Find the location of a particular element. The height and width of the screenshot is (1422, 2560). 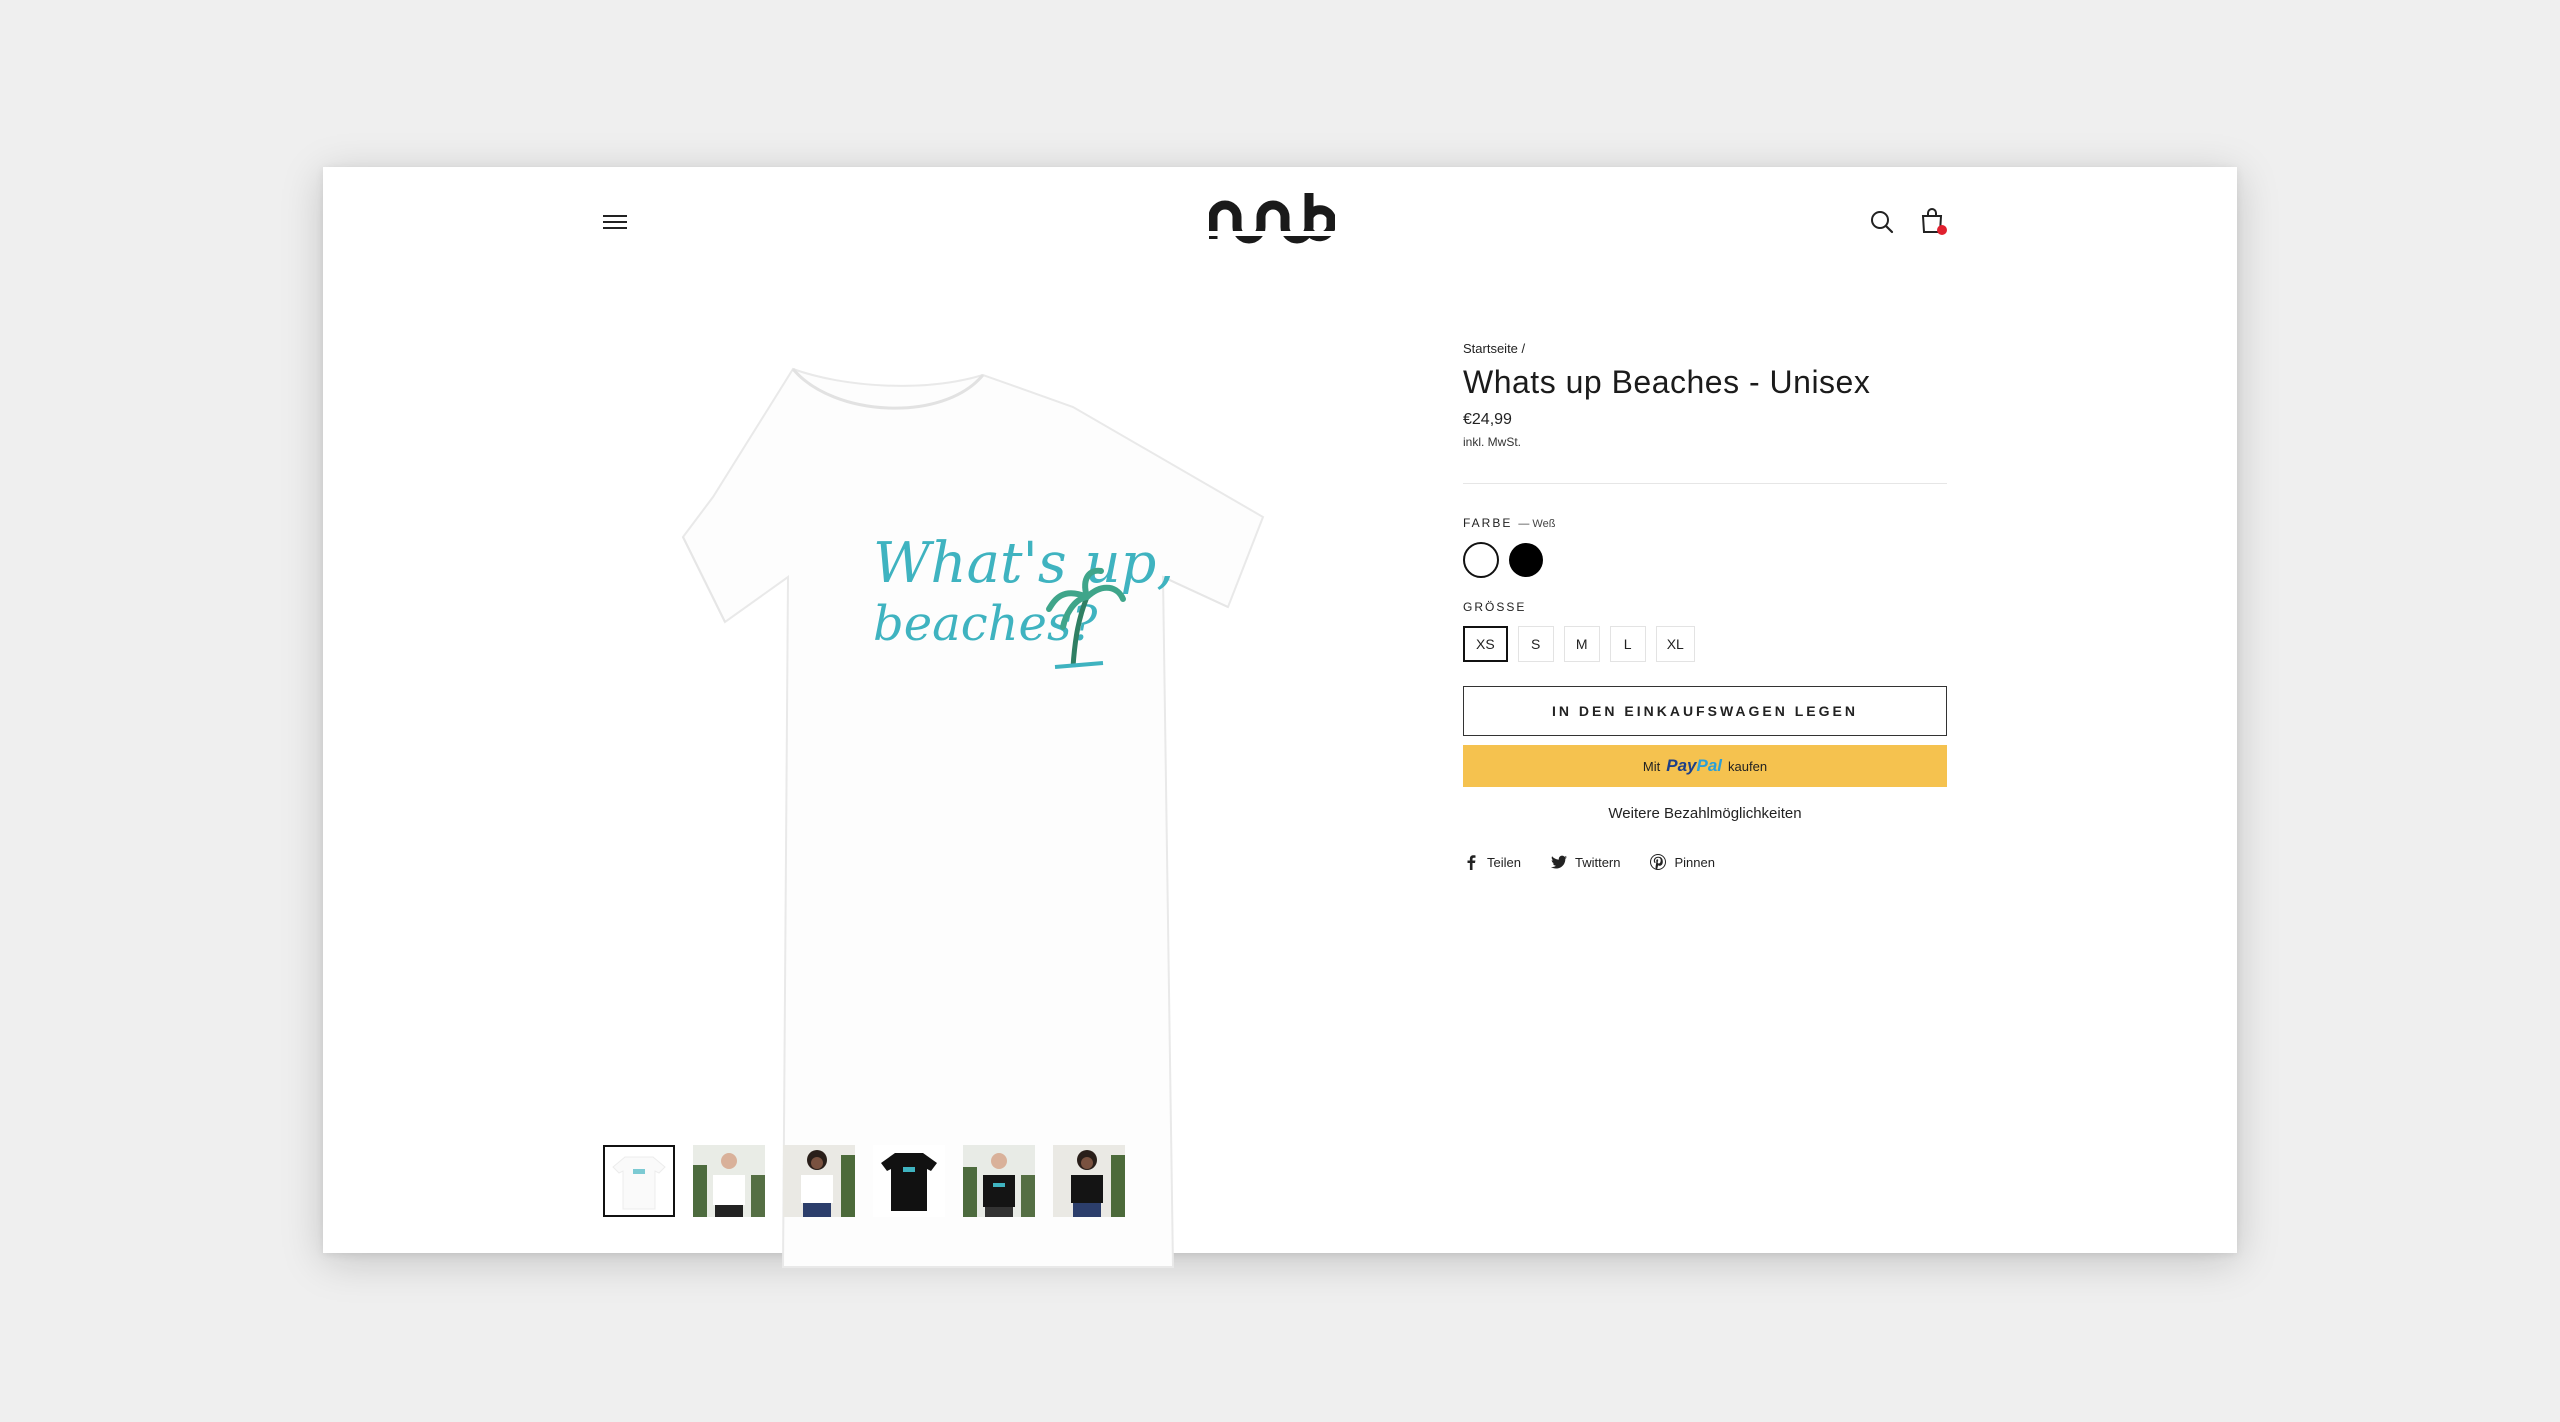

share-facebook: Teilen is located at coordinates (1492, 862).